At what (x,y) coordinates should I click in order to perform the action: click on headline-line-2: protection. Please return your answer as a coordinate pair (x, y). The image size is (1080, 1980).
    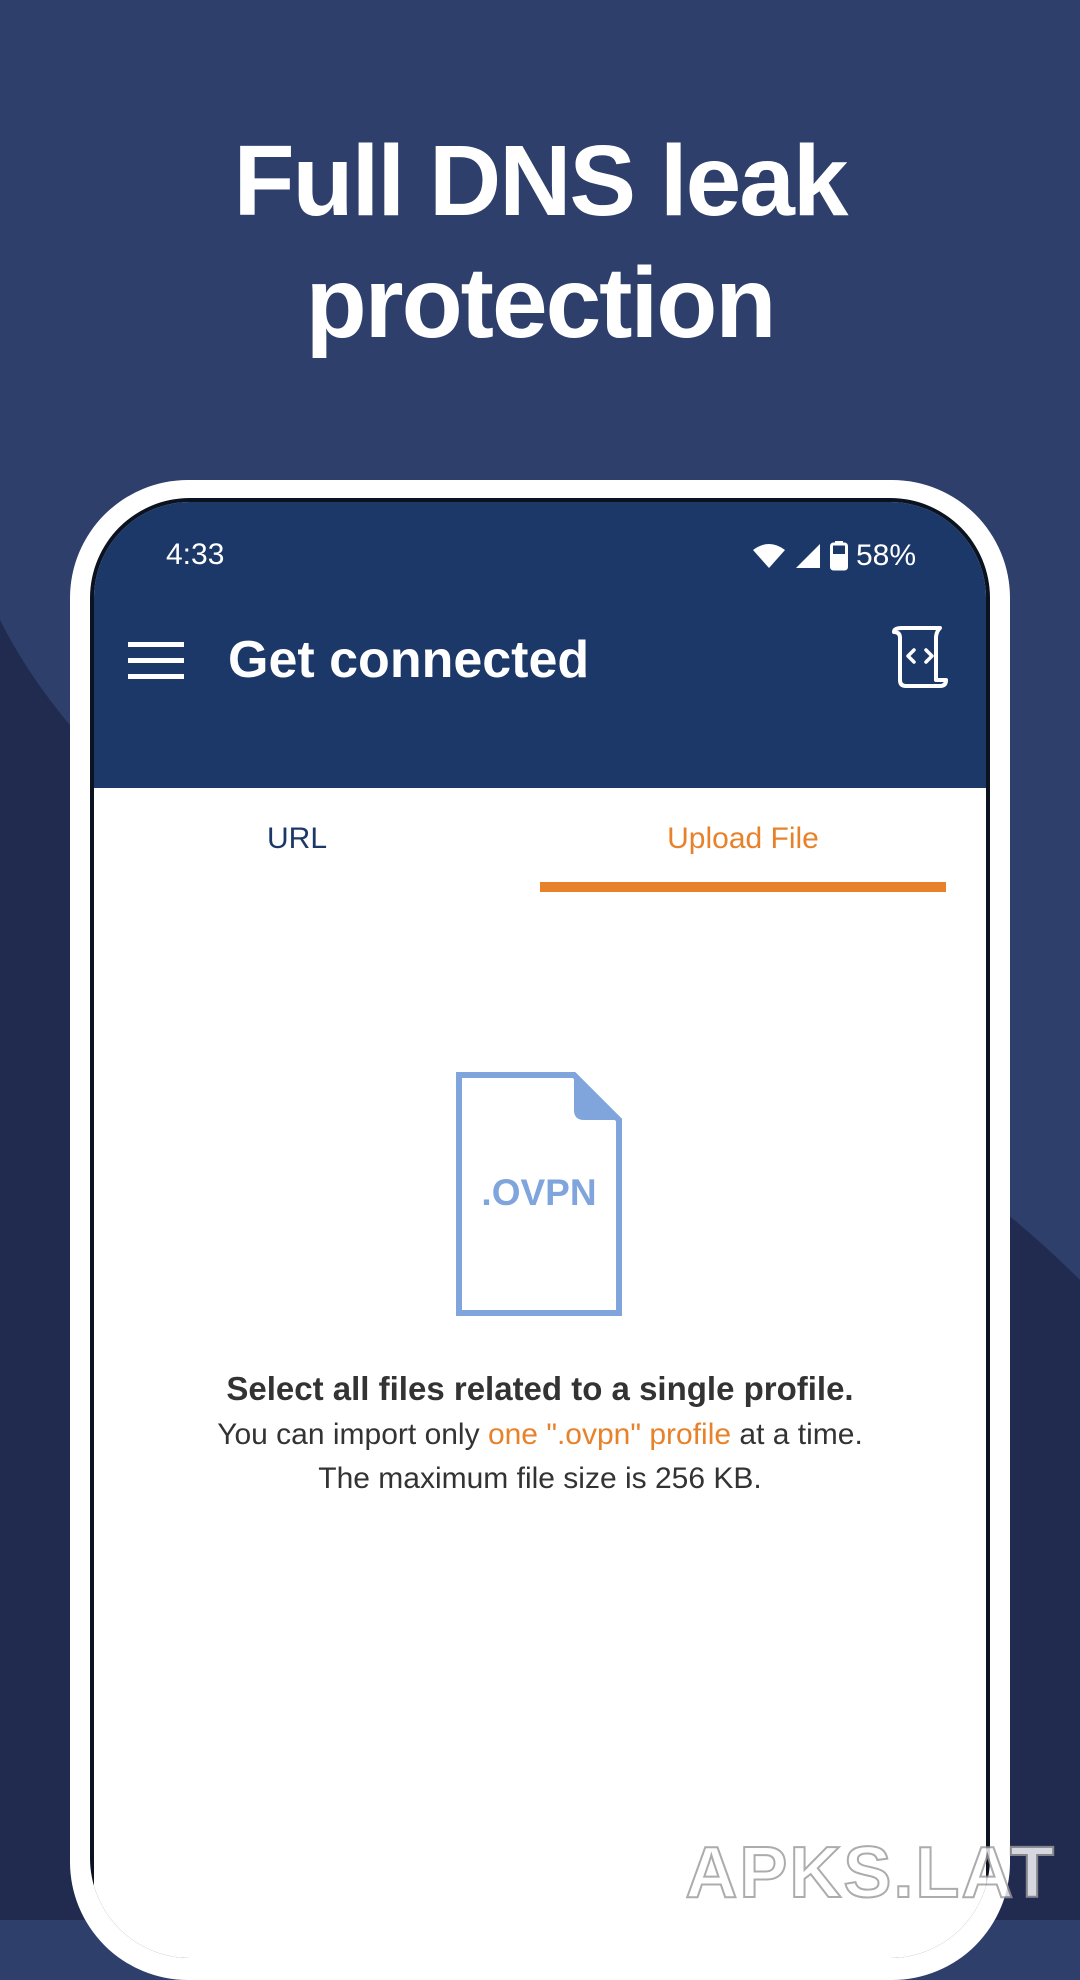
    Looking at the image, I should click on (541, 303).